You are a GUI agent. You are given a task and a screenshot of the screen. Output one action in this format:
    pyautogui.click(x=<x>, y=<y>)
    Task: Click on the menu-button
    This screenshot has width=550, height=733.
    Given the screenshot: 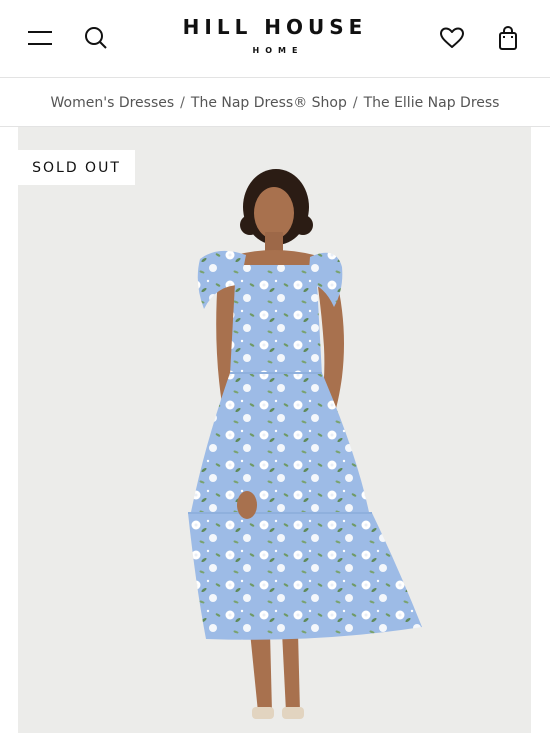 What is the action you would take?
    pyautogui.click(x=40, y=38)
    